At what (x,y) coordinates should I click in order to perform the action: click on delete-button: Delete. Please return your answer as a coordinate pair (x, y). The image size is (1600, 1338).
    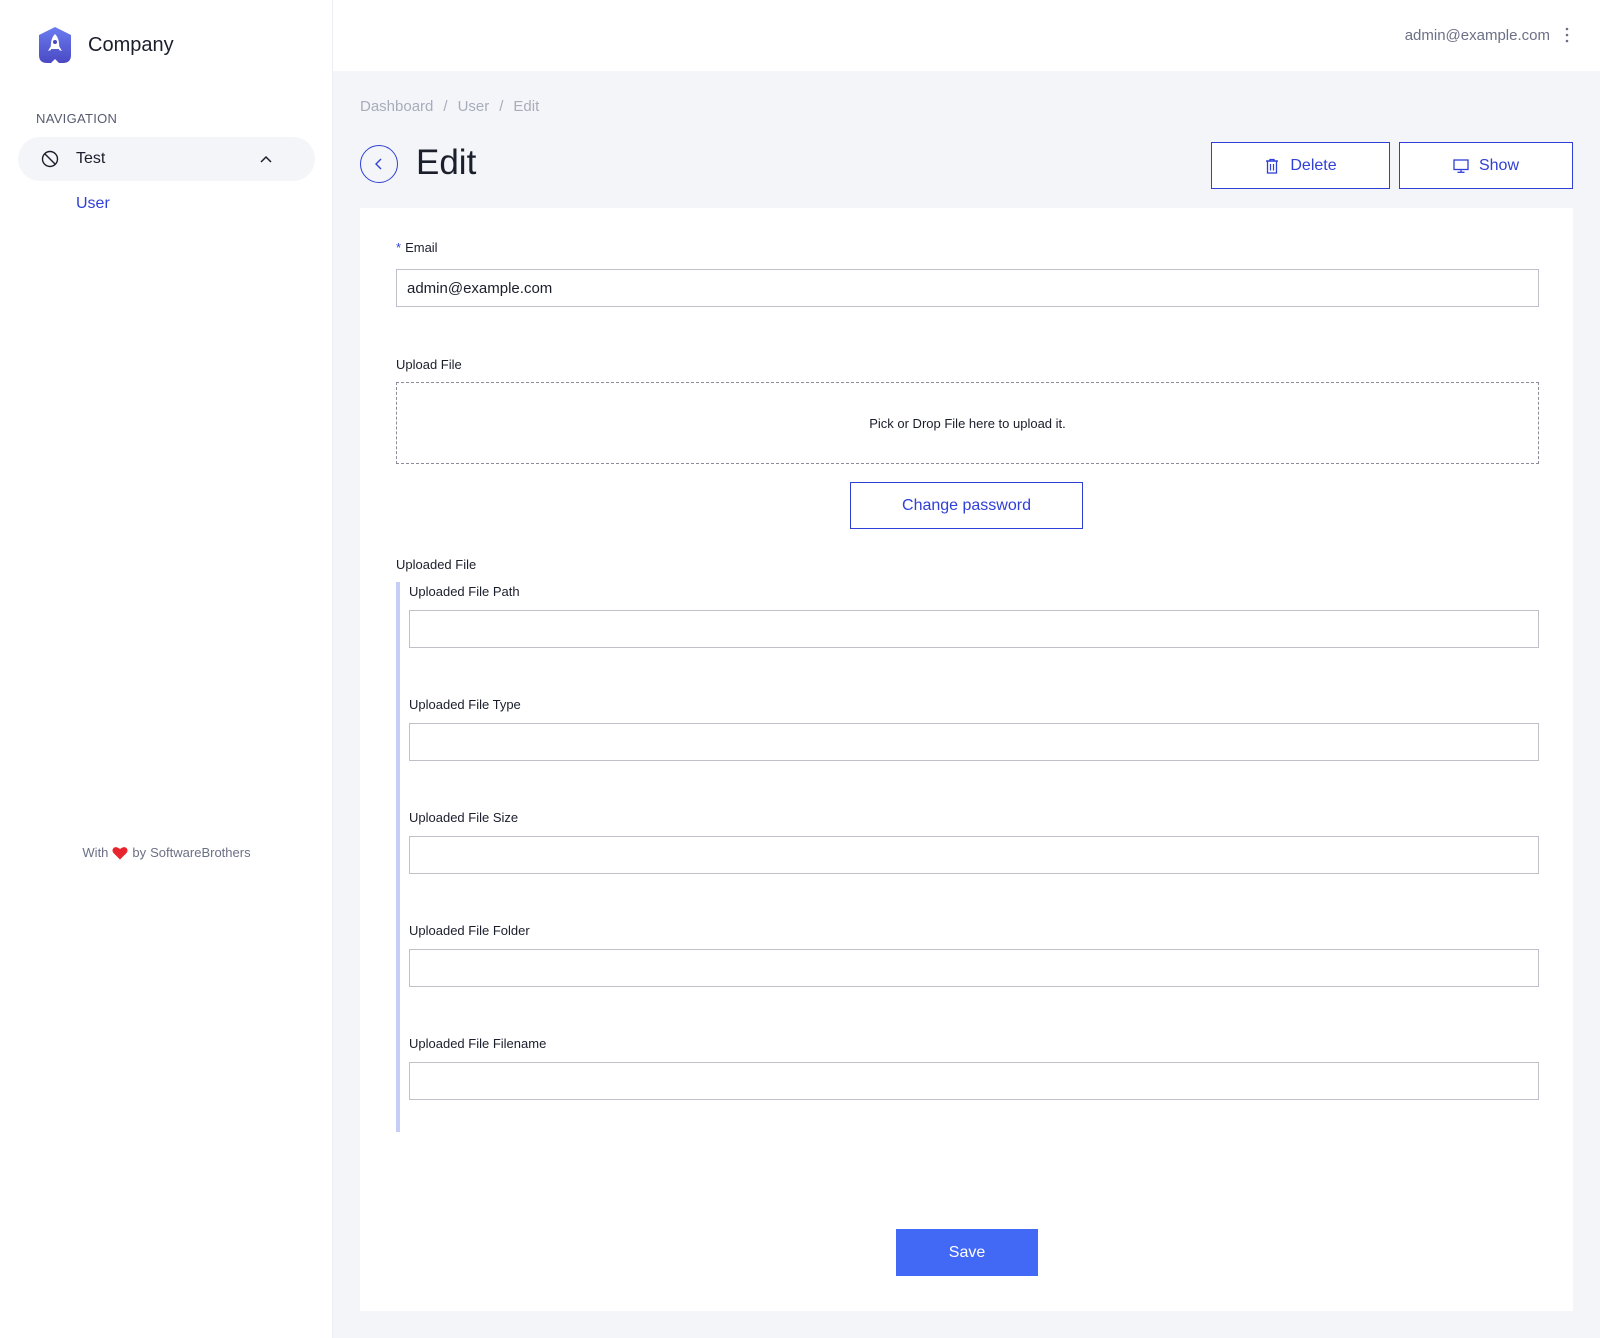
    Looking at the image, I should click on (1300, 165).